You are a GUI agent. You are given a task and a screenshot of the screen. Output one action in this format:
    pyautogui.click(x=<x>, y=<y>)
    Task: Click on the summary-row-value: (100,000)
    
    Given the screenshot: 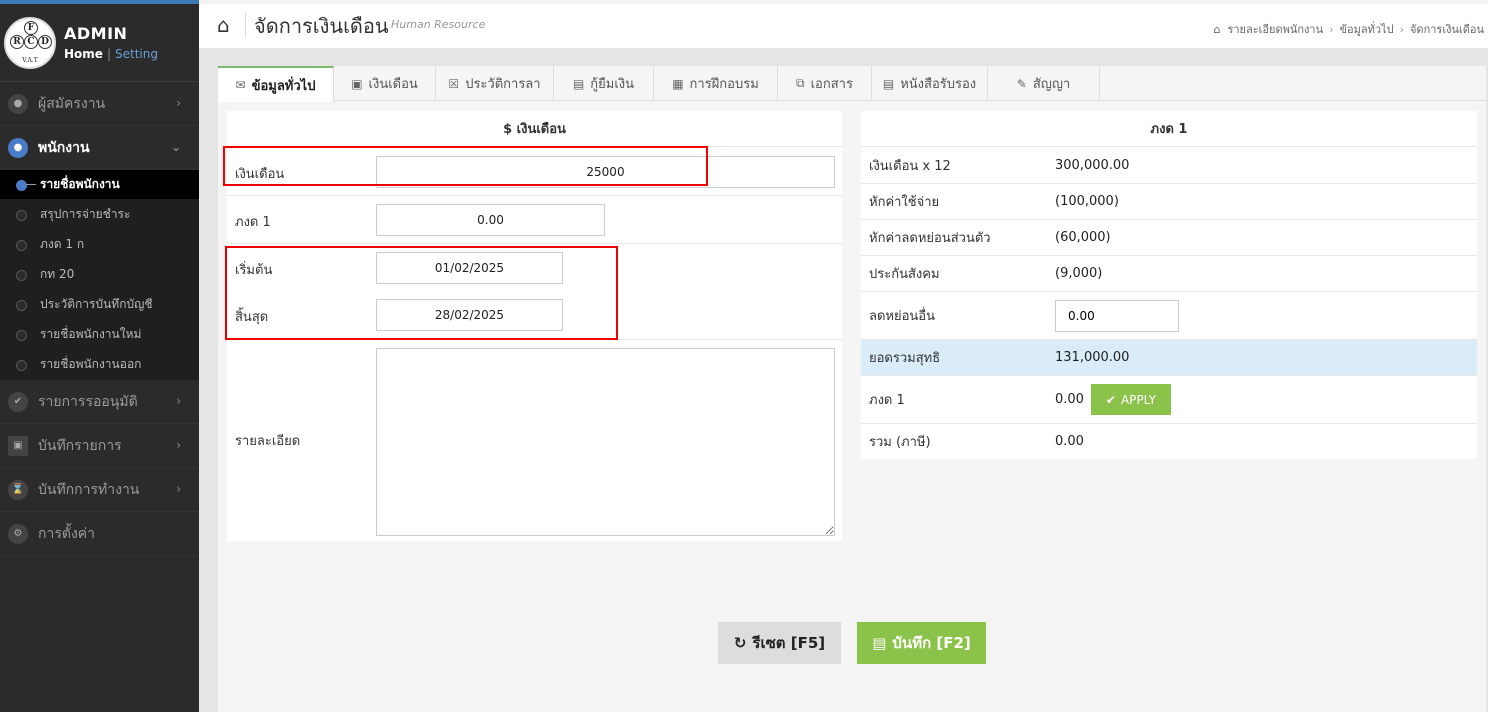 What is the action you would take?
    pyautogui.click(x=1087, y=201)
    